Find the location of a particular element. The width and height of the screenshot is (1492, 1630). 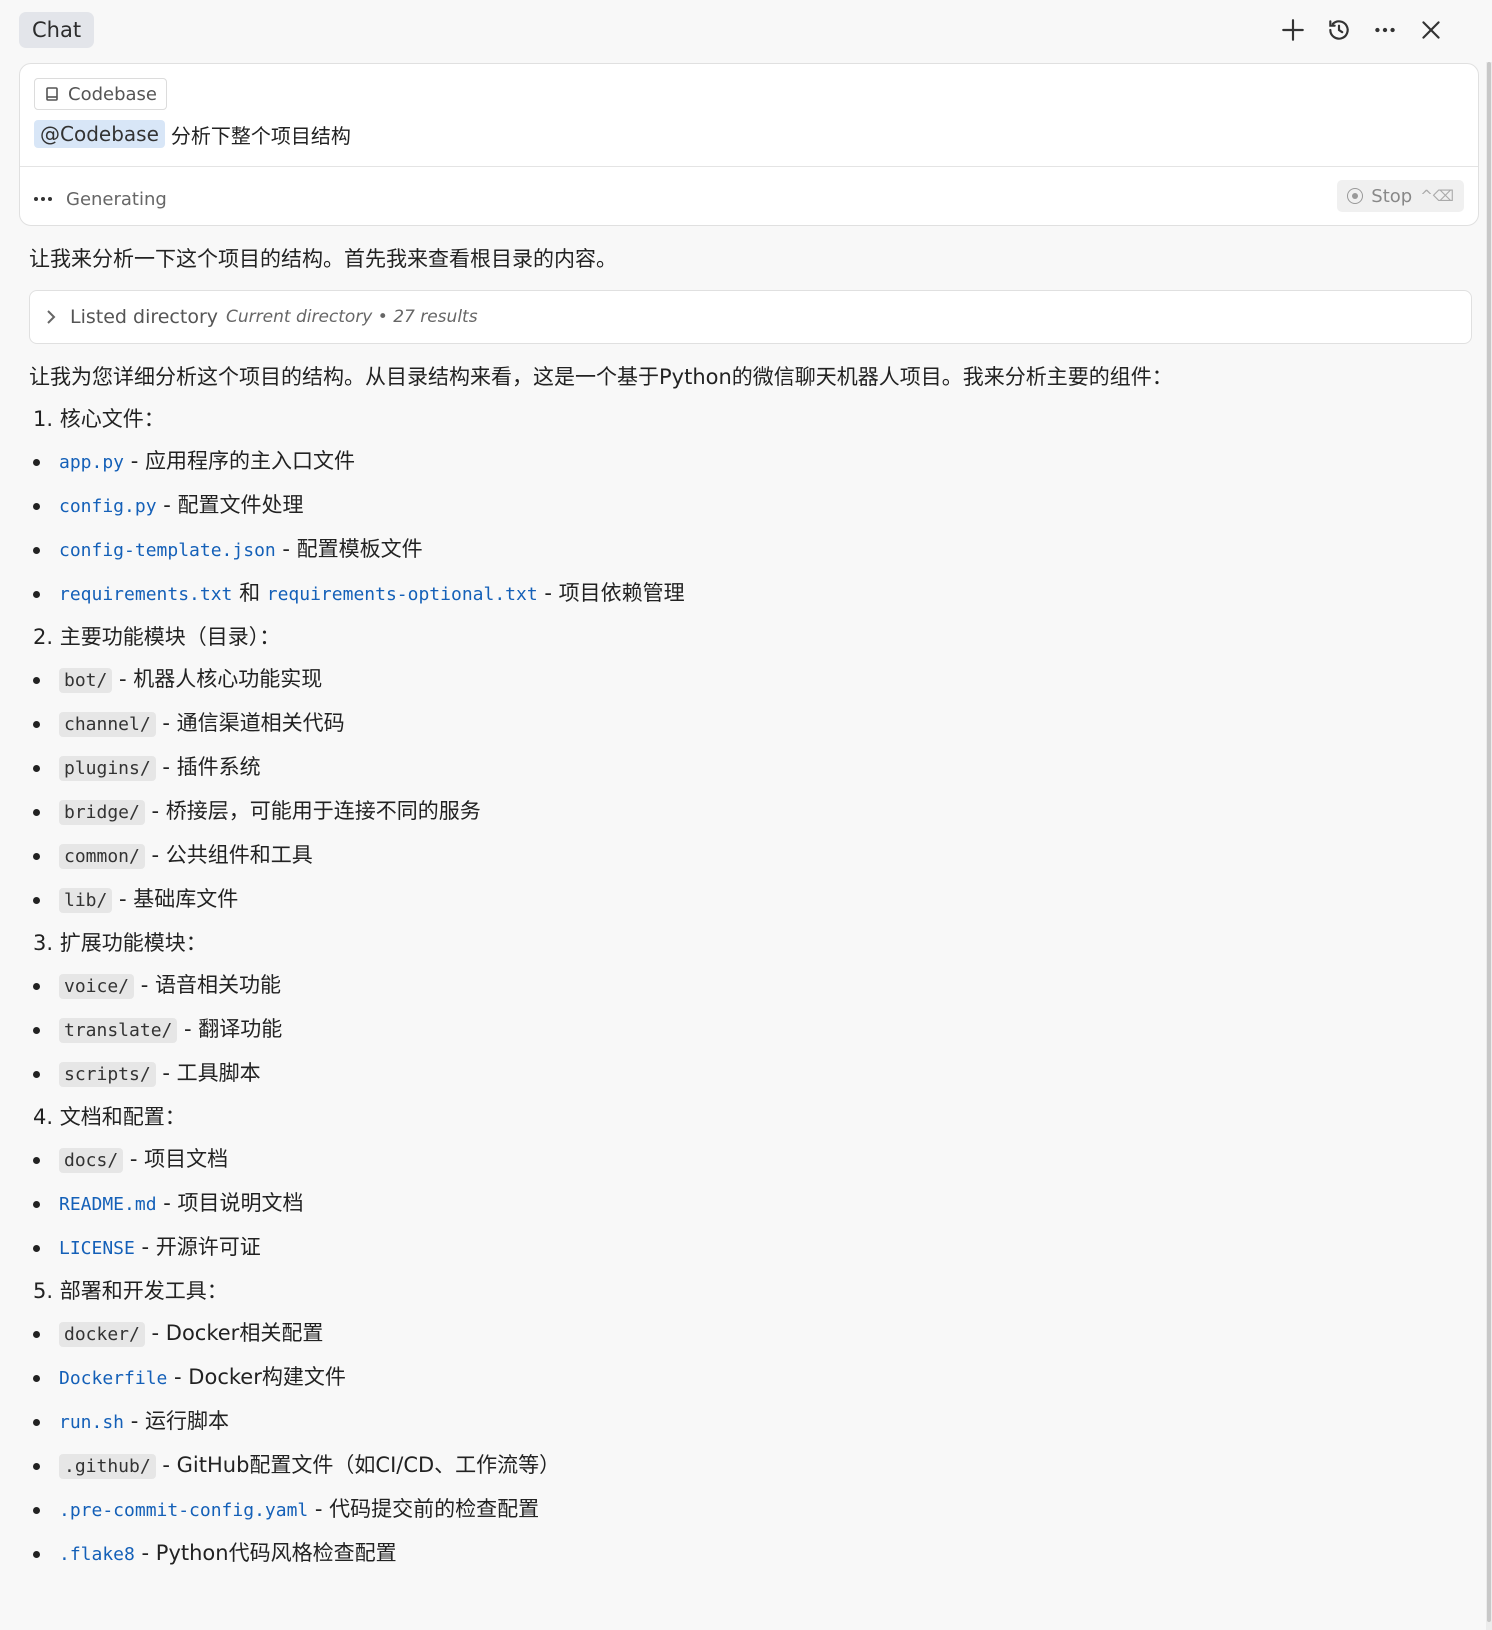

history-icon is located at coordinates (1339, 30).